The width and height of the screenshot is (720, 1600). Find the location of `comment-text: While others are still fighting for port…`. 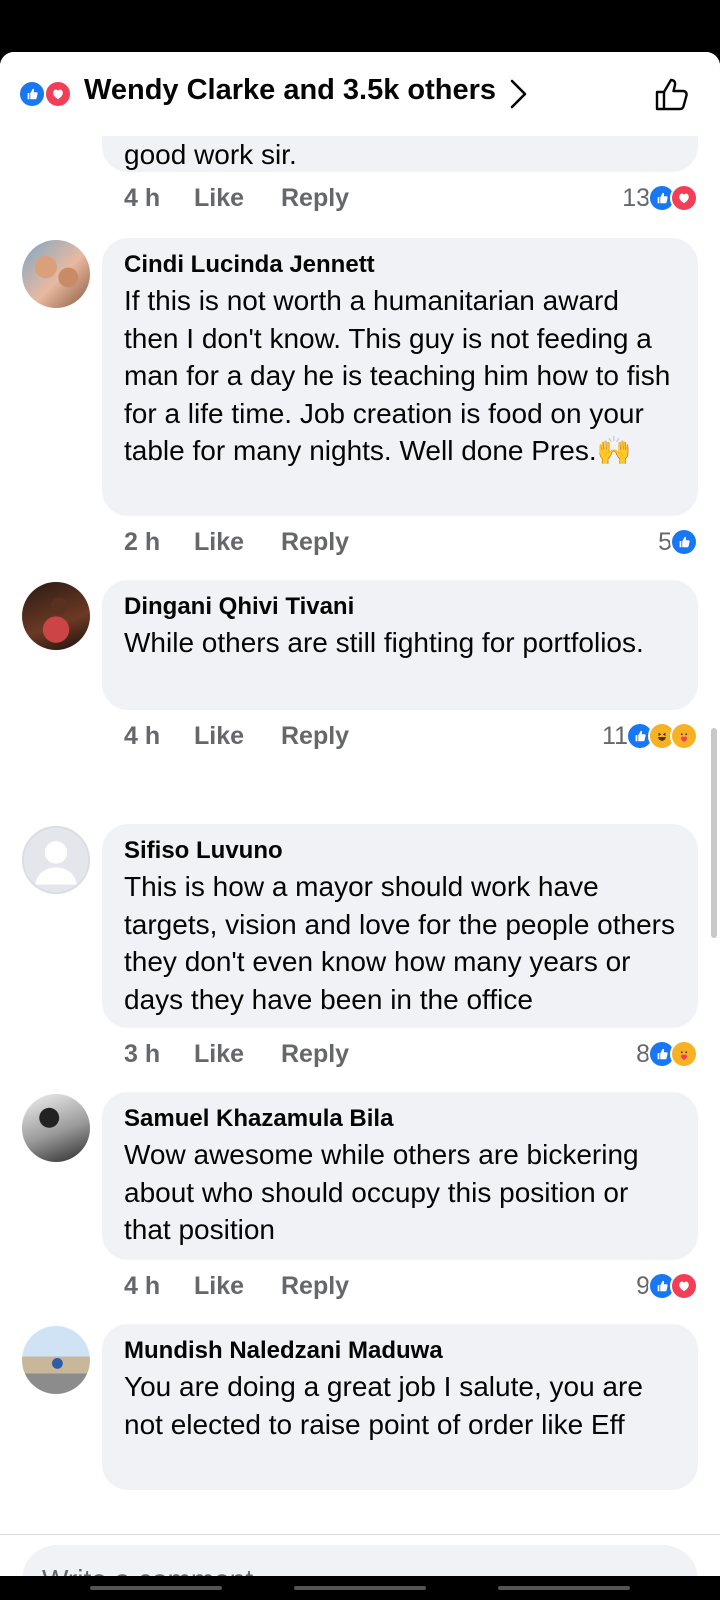

comment-text: While others are still fighting for port… is located at coordinates (384, 642).